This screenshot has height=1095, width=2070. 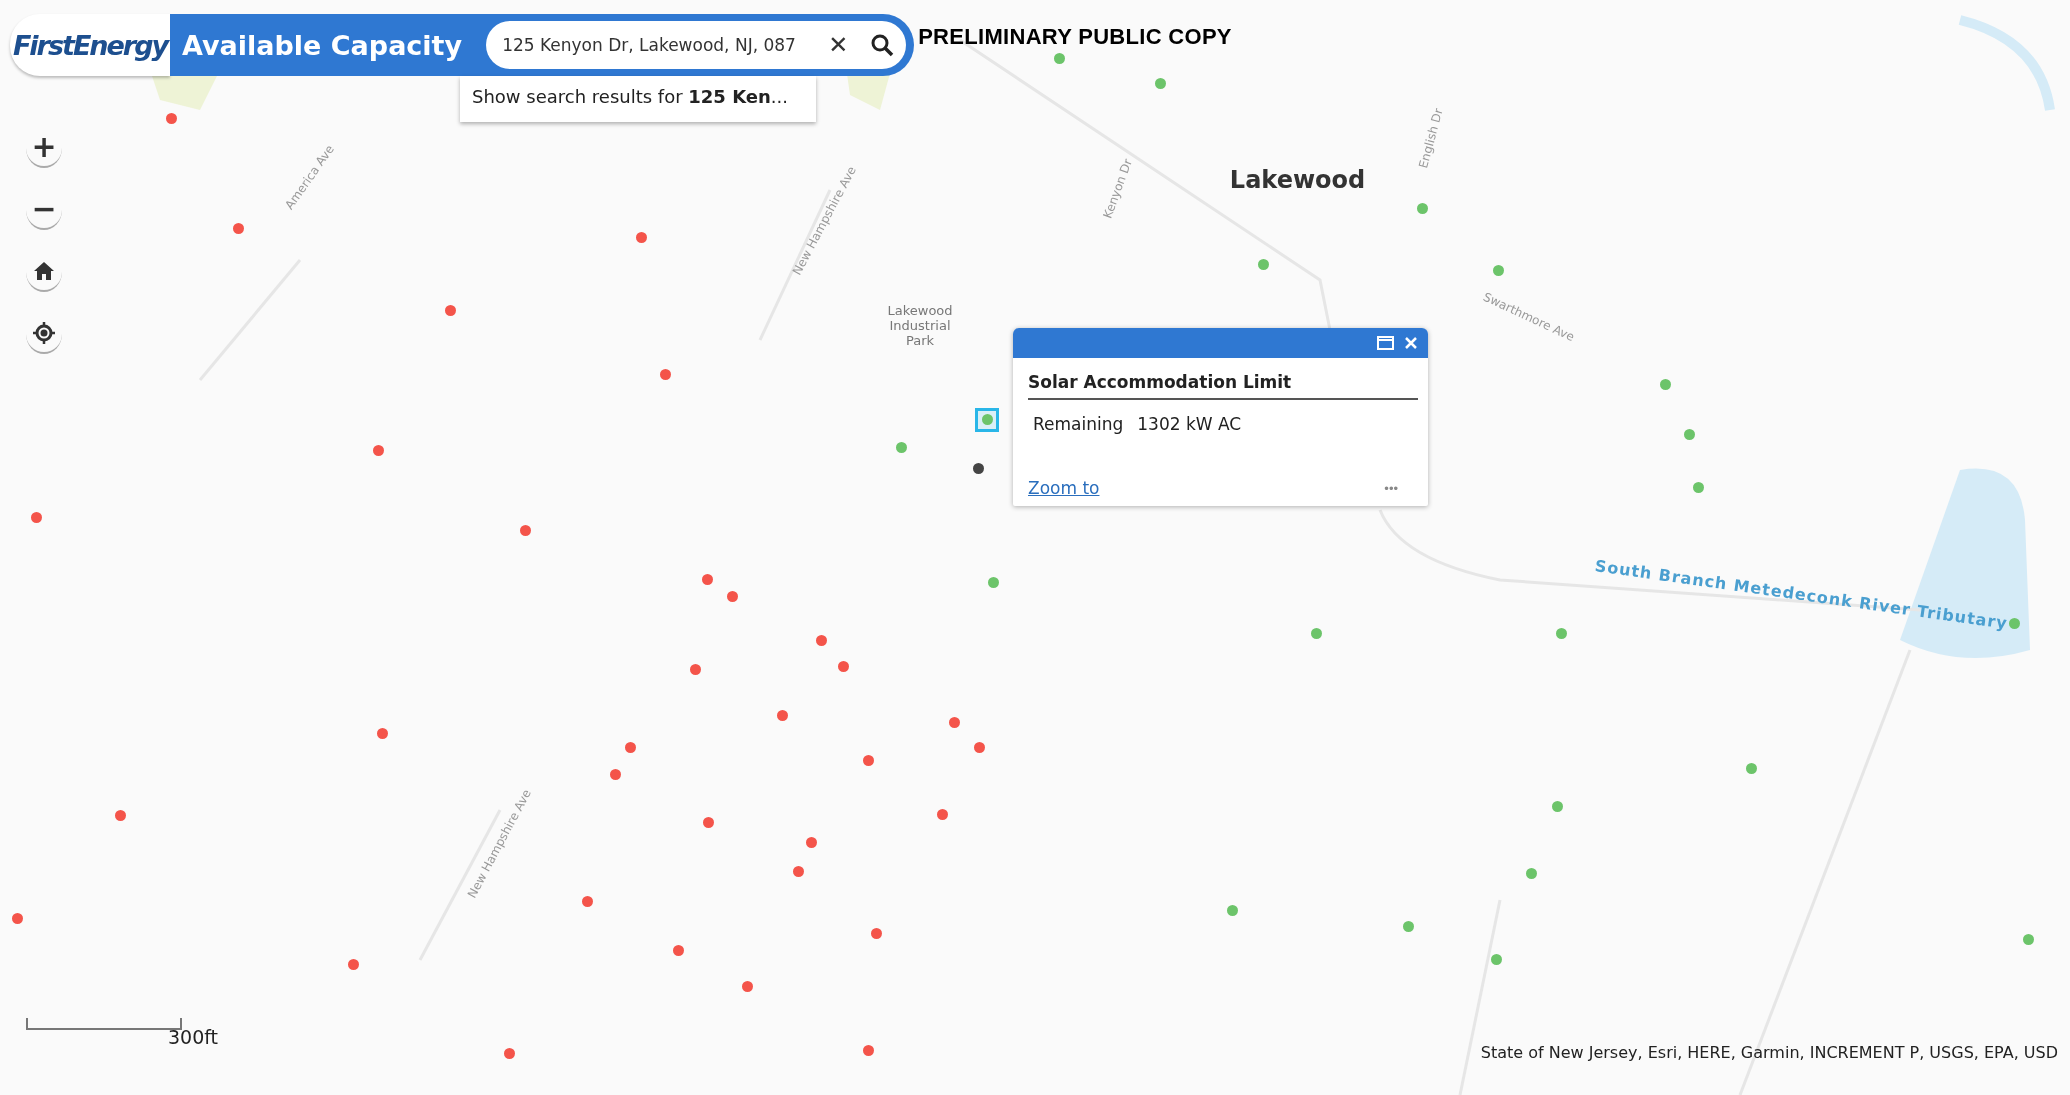 I want to click on app-title: Available Capacity, so click(x=322, y=45).